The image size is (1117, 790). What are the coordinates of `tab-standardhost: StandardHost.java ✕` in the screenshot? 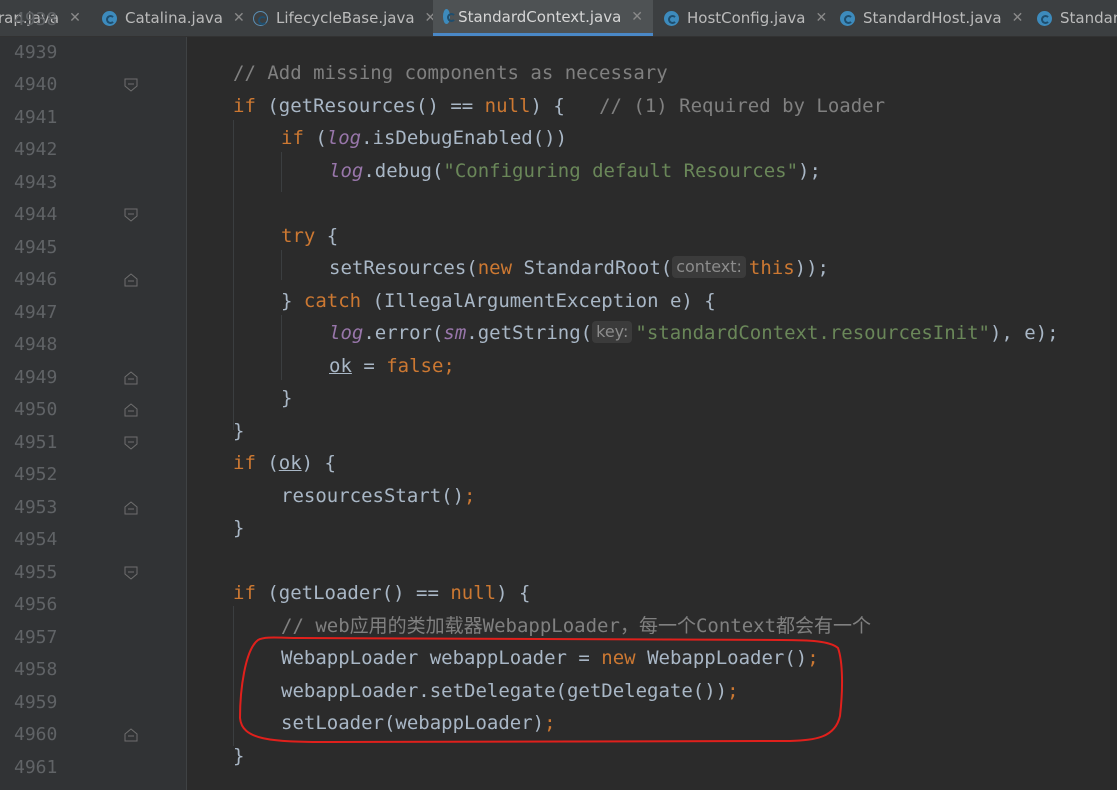 It's located at (931, 18).